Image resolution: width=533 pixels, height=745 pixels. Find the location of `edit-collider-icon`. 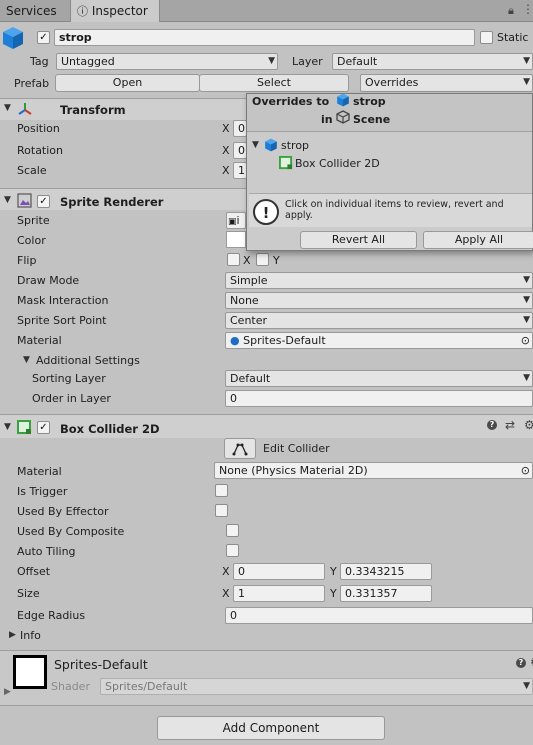

edit-collider-icon is located at coordinates (240, 449).